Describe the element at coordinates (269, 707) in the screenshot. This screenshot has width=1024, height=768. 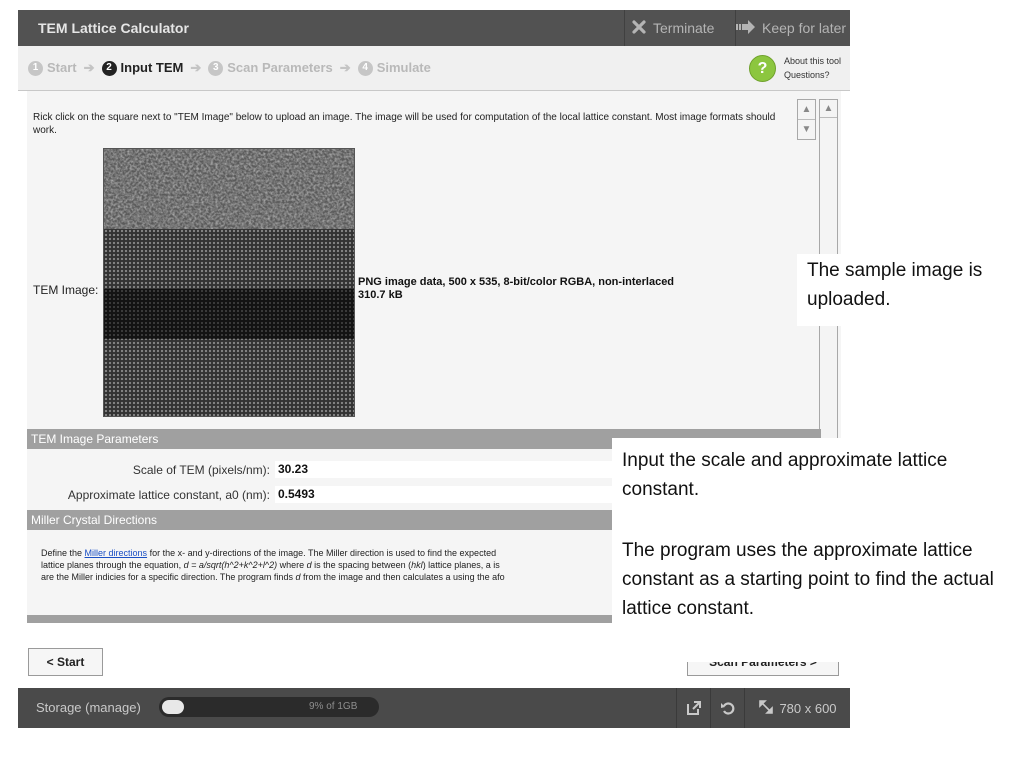
I see `storage-meter: 9% of 1GB` at that location.